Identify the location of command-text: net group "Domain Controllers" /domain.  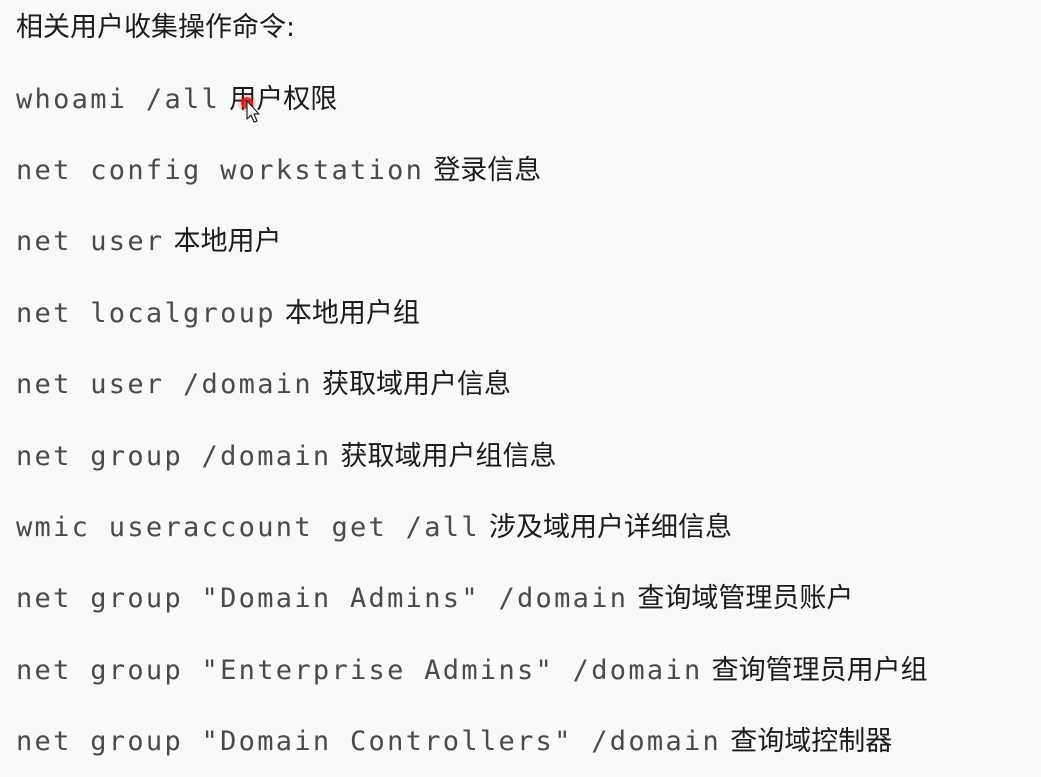
(369, 741).